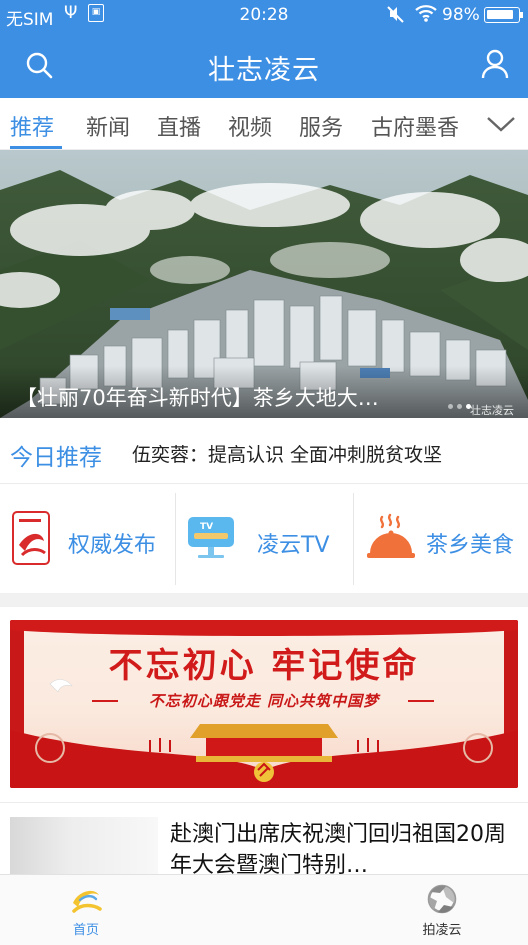 Image resolution: width=528 pixels, height=945 pixels. Describe the element at coordinates (396, 16) in the screenshot. I see `mute-icon` at that location.